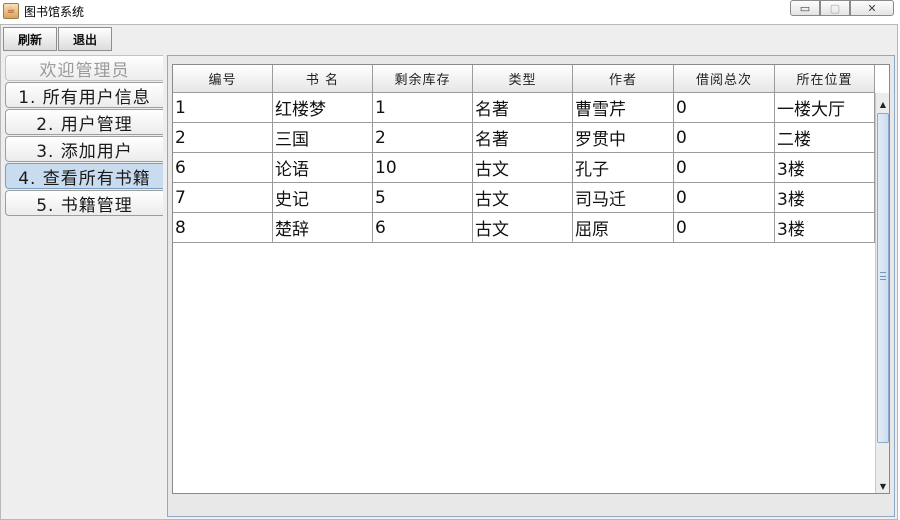 This screenshot has height=520, width=900. Describe the element at coordinates (724, 79) in the screenshot. I see `column-header-borrow-count: 借阅总次` at that location.